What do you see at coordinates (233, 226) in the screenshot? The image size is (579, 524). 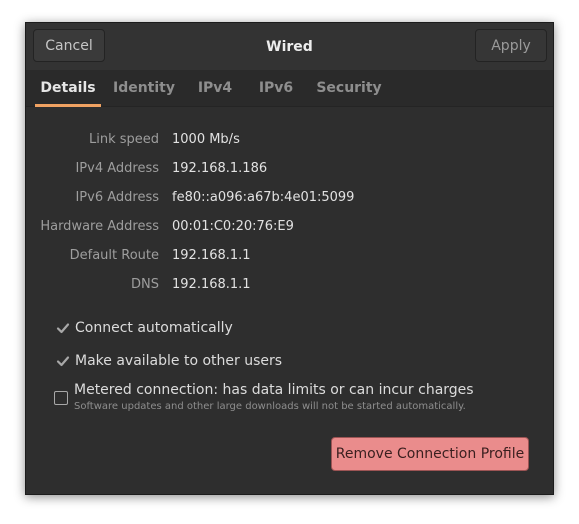 I see `detail-value: 00:01:C0:20:76:E9` at bounding box center [233, 226].